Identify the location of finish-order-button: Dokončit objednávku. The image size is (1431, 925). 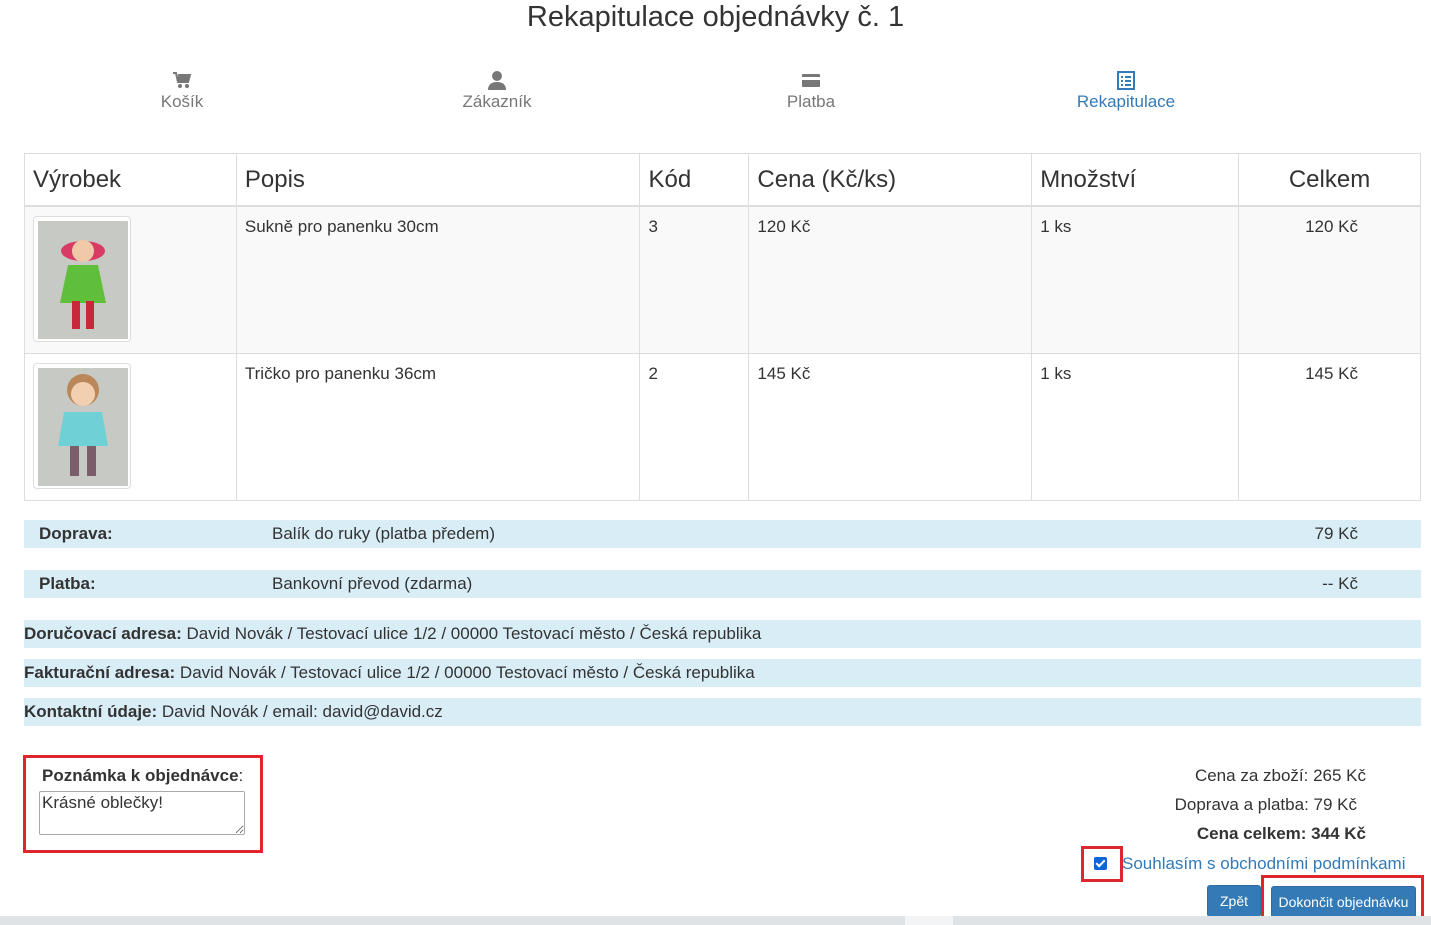
(1343, 902).